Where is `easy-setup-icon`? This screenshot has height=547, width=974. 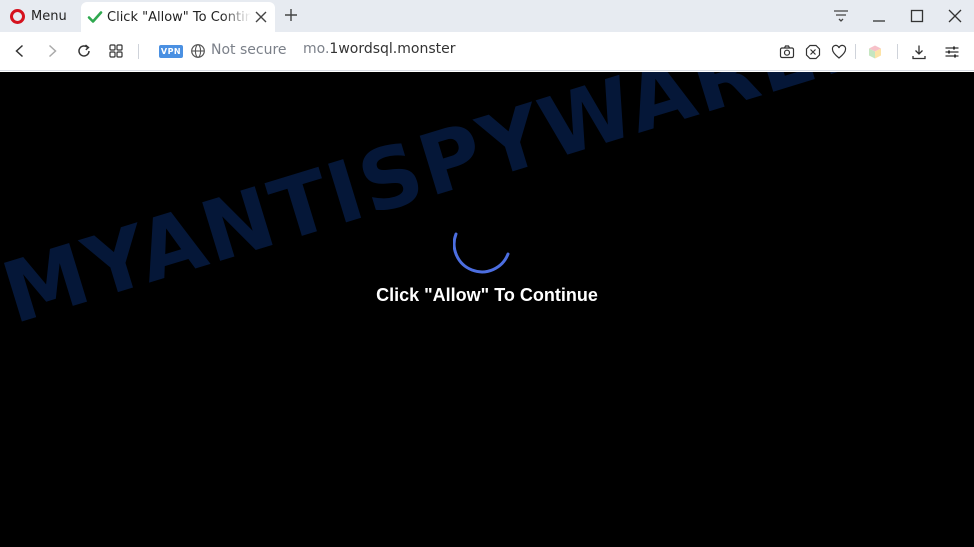
easy-setup-icon is located at coordinates (951, 51).